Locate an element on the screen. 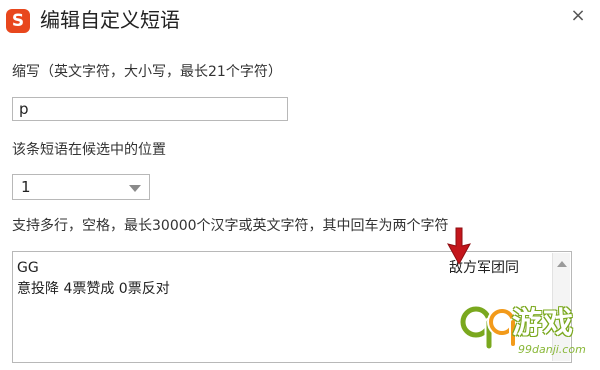  phrase-line-1: GG is located at coordinates (28, 268).